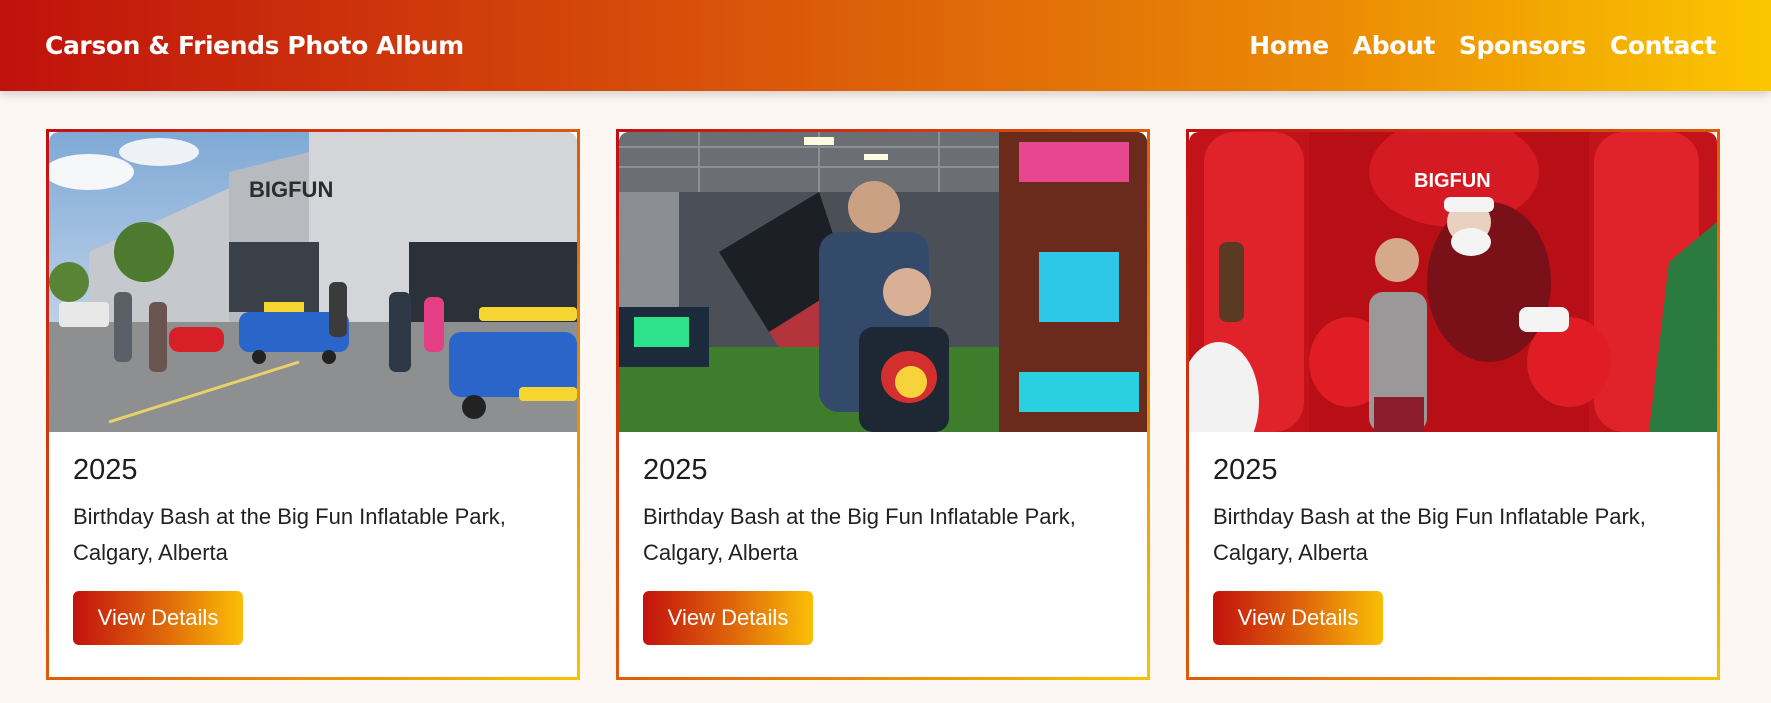  Describe the element at coordinates (1522, 45) in the screenshot. I see `nav-sponsors-link: Sponsors` at that location.